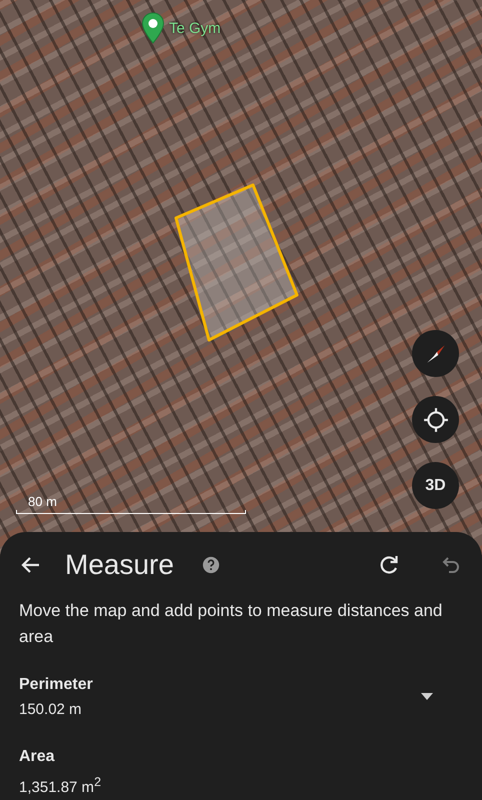 This screenshot has height=800, width=482. Describe the element at coordinates (60, 786) in the screenshot. I see `measurement-value: 1,351.87 m$^{2}$` at that location.